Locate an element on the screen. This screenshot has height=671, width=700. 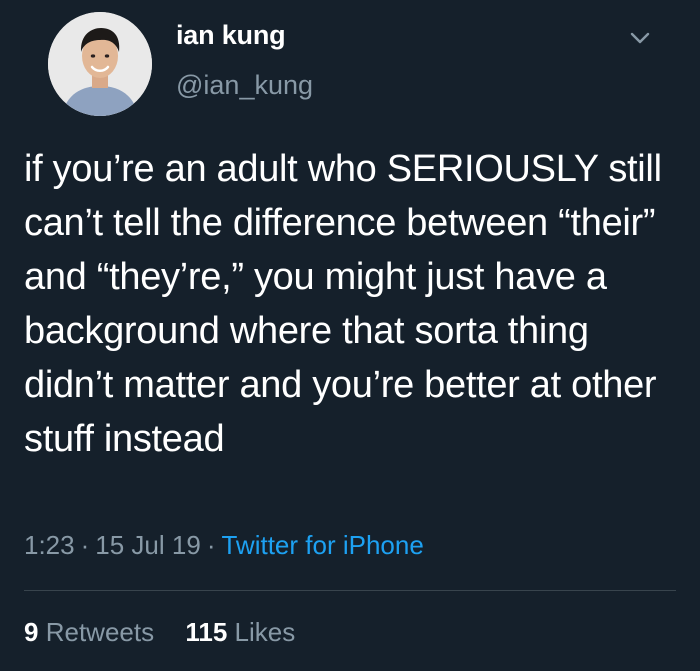
tweet-time: 1:23 is located at coordinates (49, 545).